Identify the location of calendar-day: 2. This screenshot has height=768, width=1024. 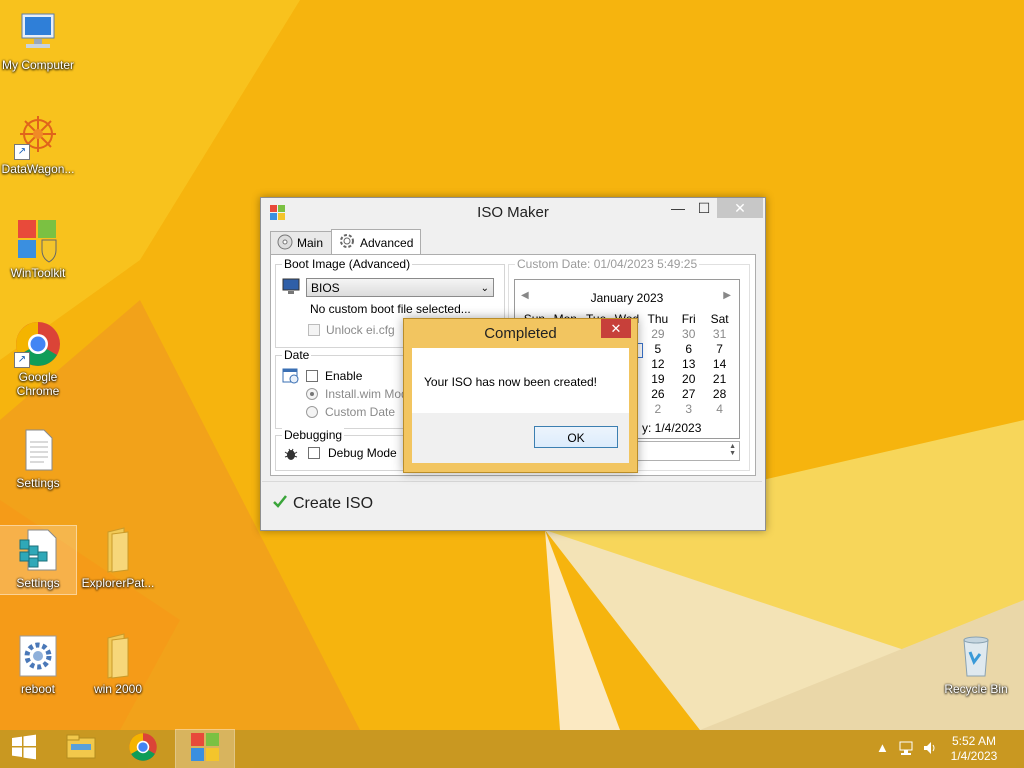
(657, 409).